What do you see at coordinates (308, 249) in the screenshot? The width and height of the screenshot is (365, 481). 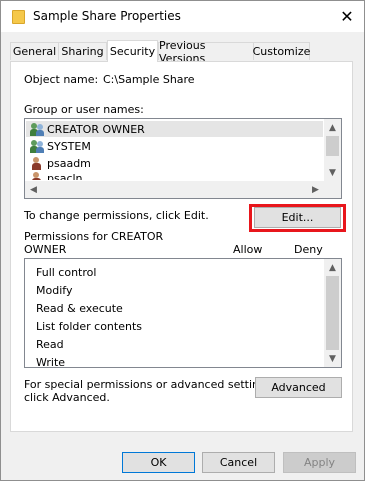 I see `deny-header: Deny` at bounding box center [308, 249].